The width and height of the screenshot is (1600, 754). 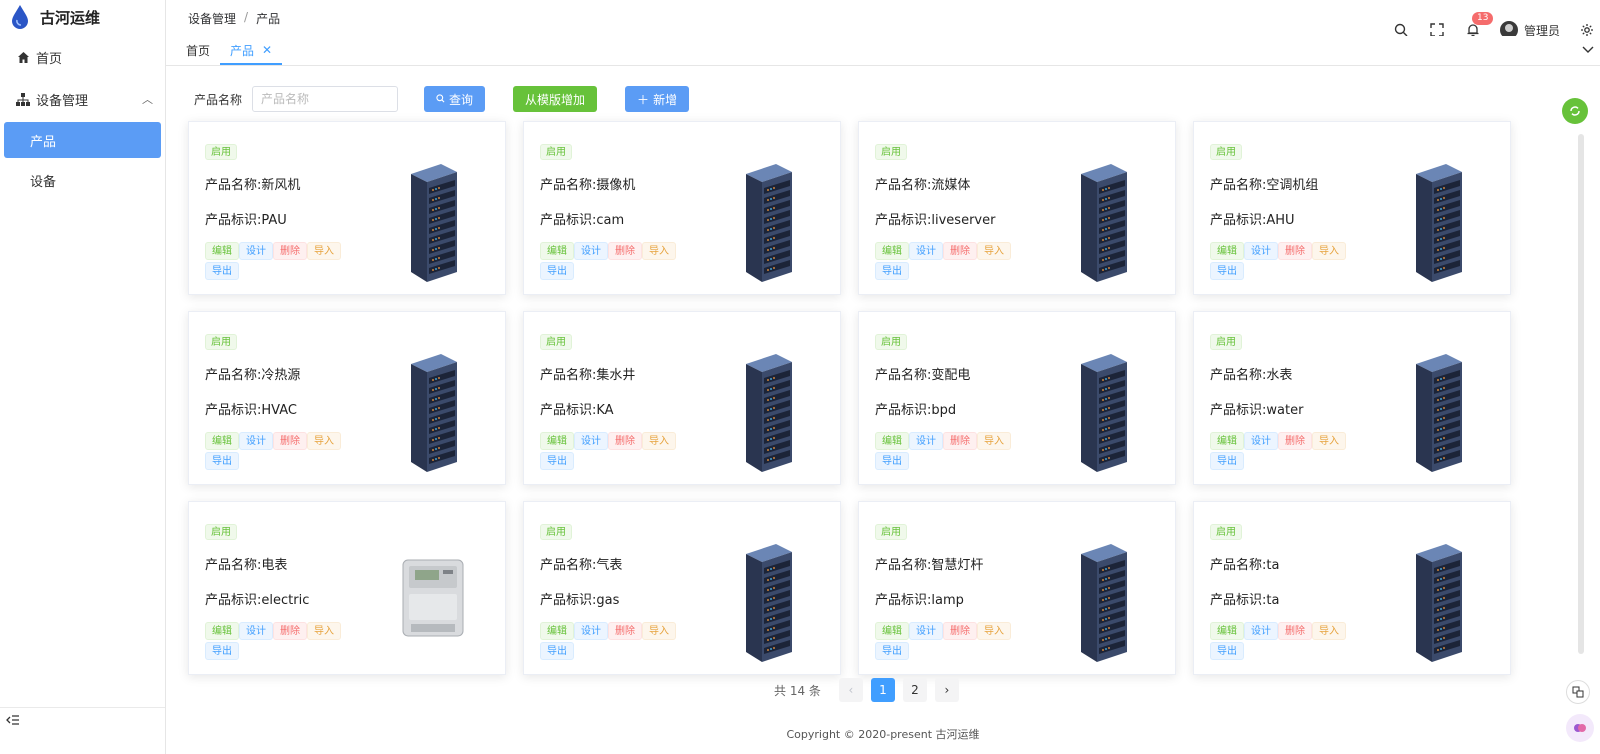 I want to click on query-button-label: 查询, so click(x=461, y=99).